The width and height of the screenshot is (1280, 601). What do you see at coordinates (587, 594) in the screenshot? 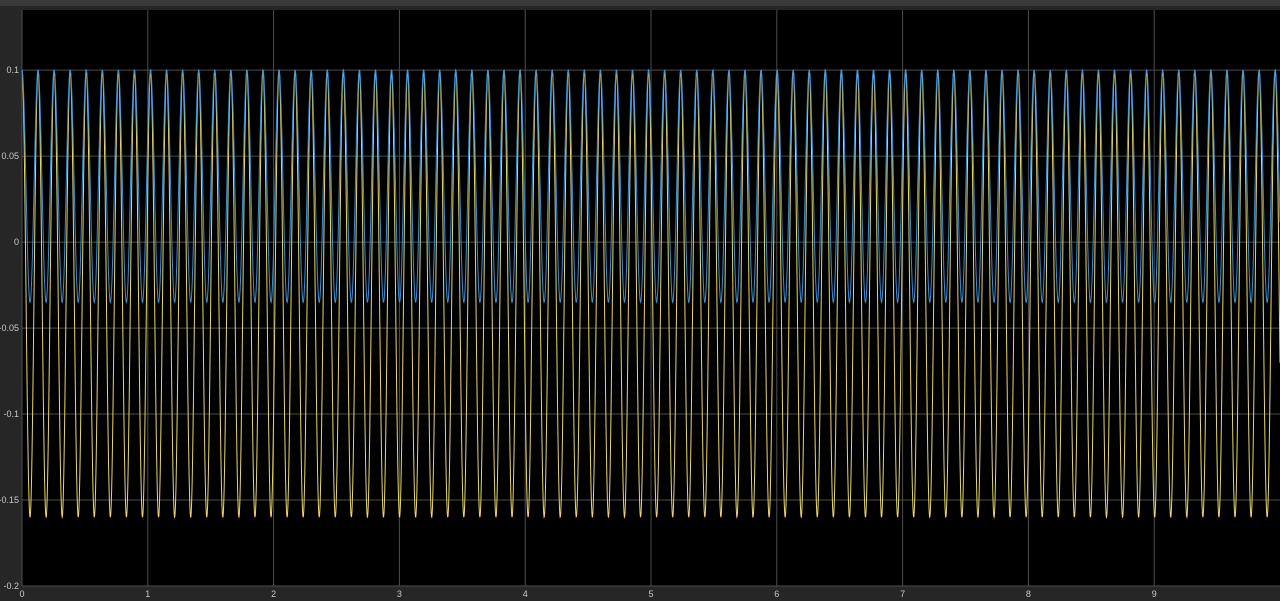
I see `x-tick-labels: 0 1 2 3 4 5 6 7 8 9` at bounding box center [587, 594].